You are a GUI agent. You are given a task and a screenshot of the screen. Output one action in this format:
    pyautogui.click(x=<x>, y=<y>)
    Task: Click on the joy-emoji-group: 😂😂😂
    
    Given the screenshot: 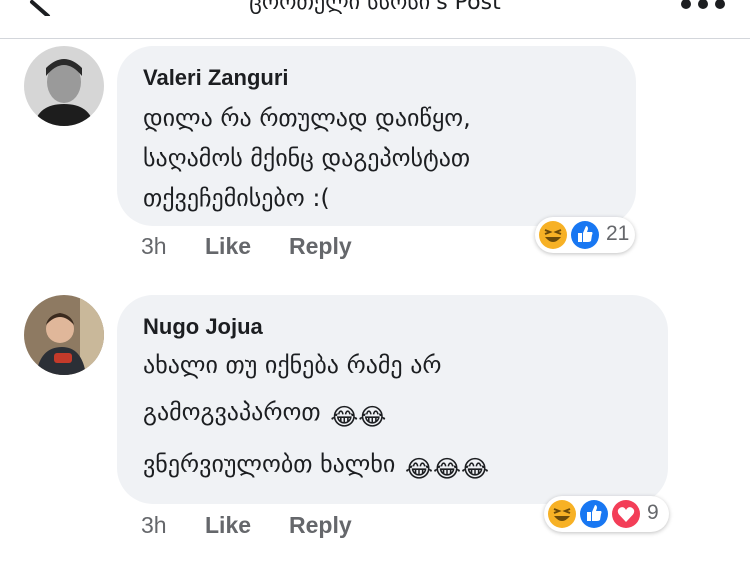 What is the action you would take?
    pyautogui.click(x=447, y=469)
    